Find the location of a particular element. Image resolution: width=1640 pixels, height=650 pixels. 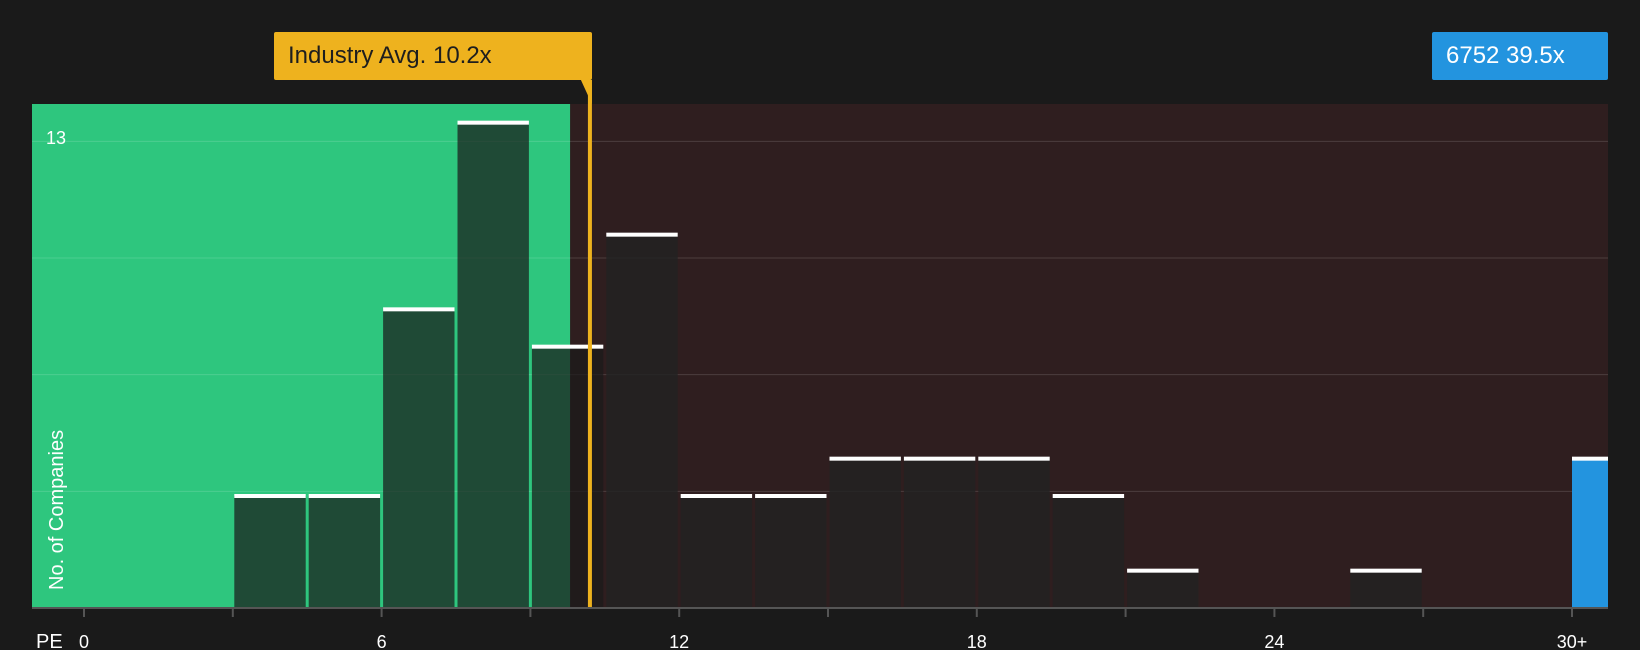

industry-average-callout: Industry Avg. 10.2x is located at coordinates (433, 56).